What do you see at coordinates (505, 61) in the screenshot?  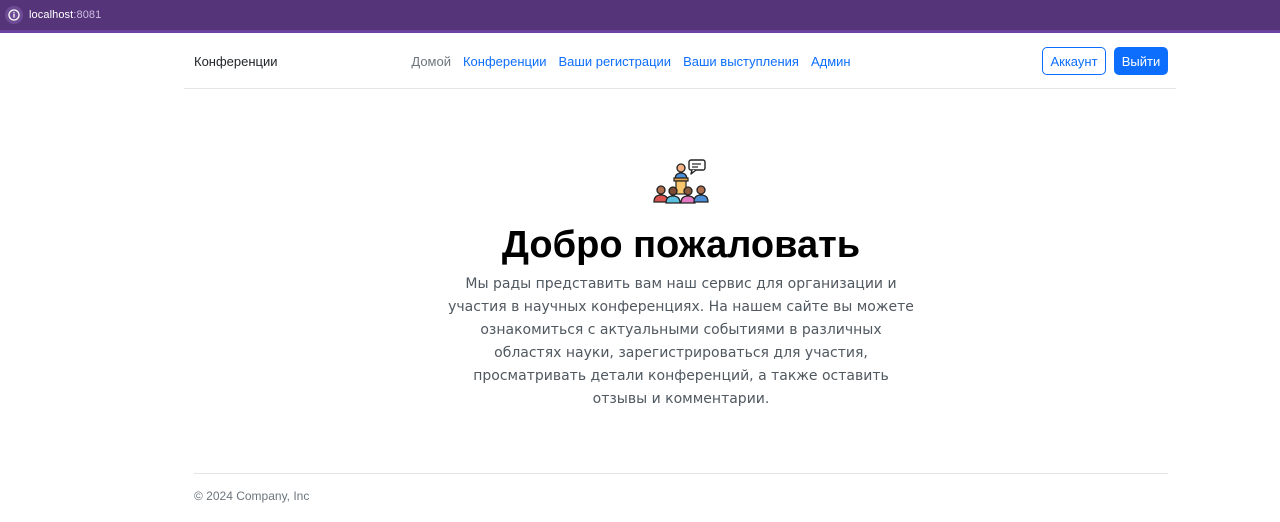 I see `nav-link-conferences: Конференции` at bounding box center [505, 61].